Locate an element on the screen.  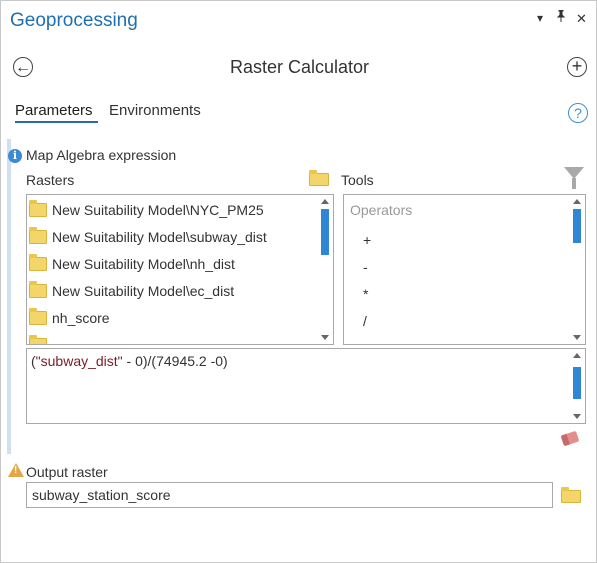
map-algebra-label: Map Algebra expression is located at coordinates (101, 155).